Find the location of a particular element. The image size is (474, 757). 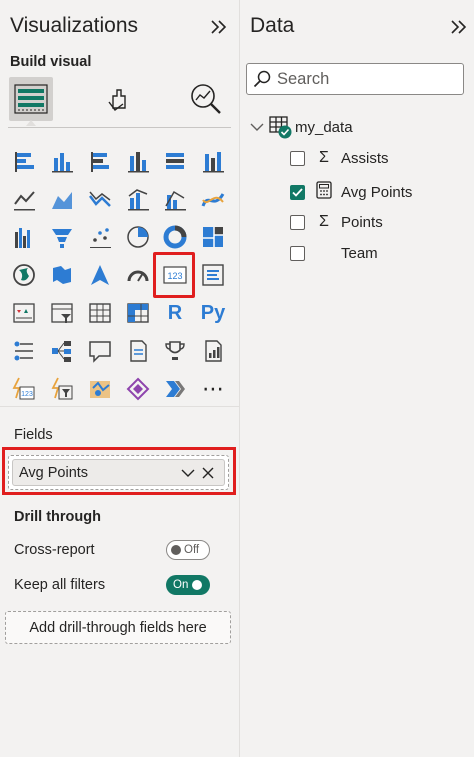

area-chart-icon is located at coordinates (62, 199).